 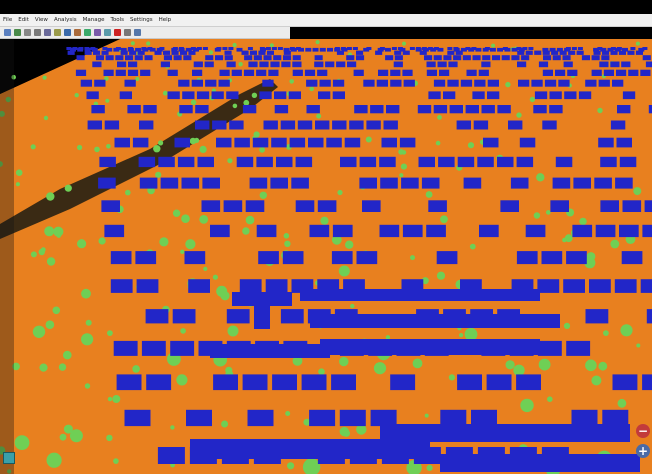 What do you see at coordinates (117, 32) in the screenshot?
I see `record-icon` at bounding box center [117, 32].